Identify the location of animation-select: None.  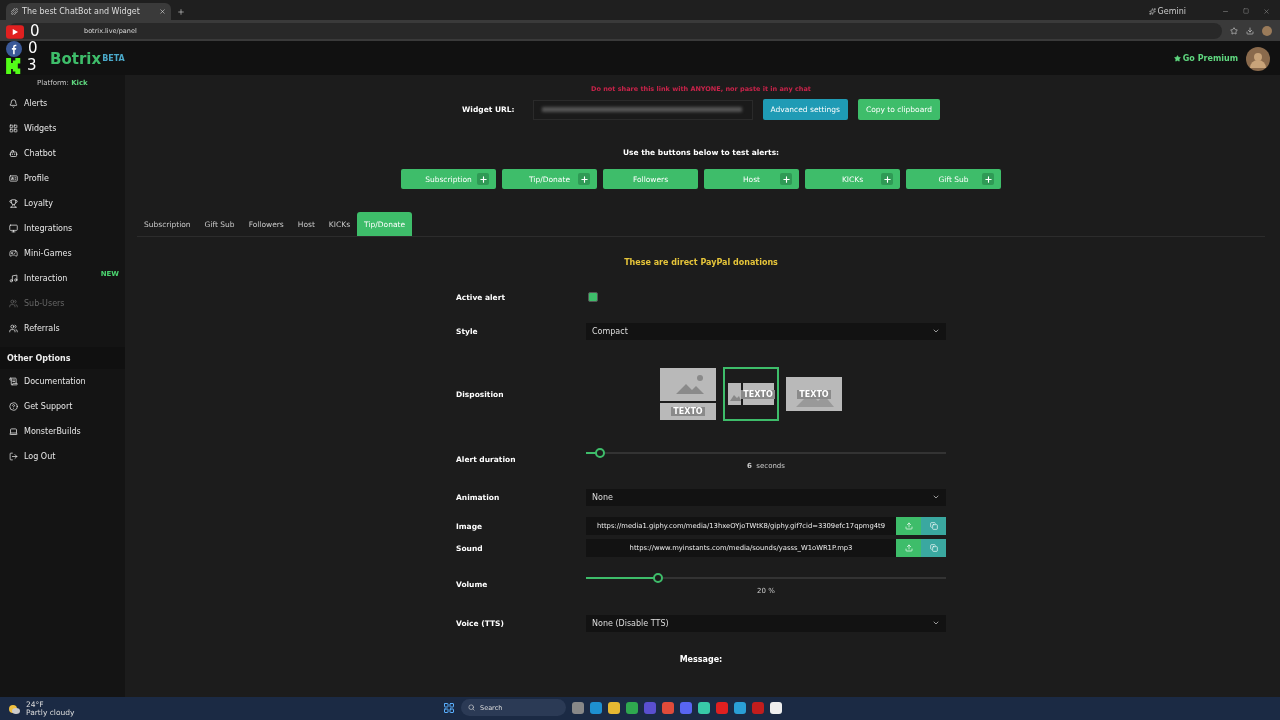
(766, 497).